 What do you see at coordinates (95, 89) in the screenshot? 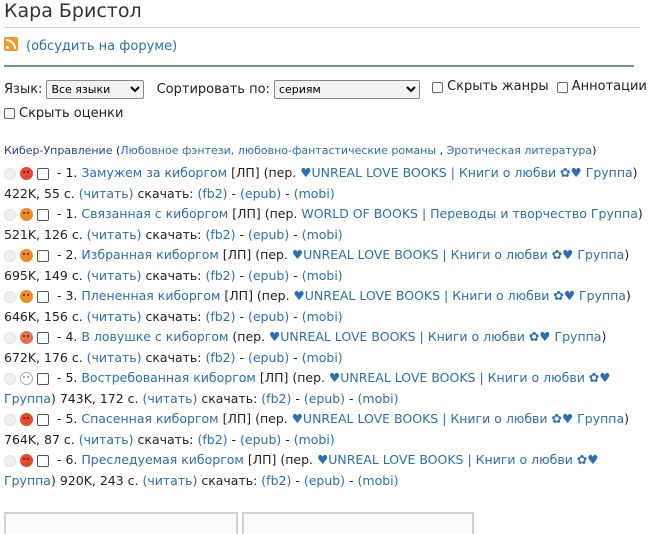
I see `language-select: Все языки` at bounding box center [95, 89].